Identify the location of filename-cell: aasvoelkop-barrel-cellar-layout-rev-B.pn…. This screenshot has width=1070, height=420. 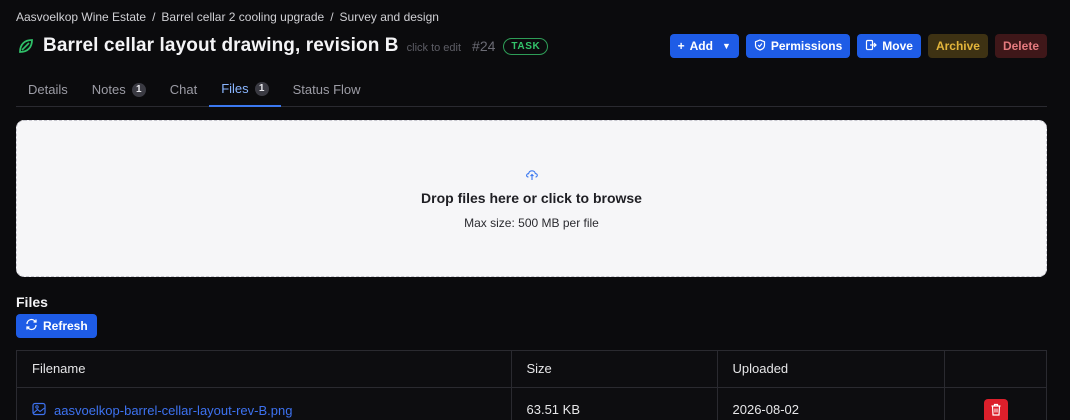
(264, 403).